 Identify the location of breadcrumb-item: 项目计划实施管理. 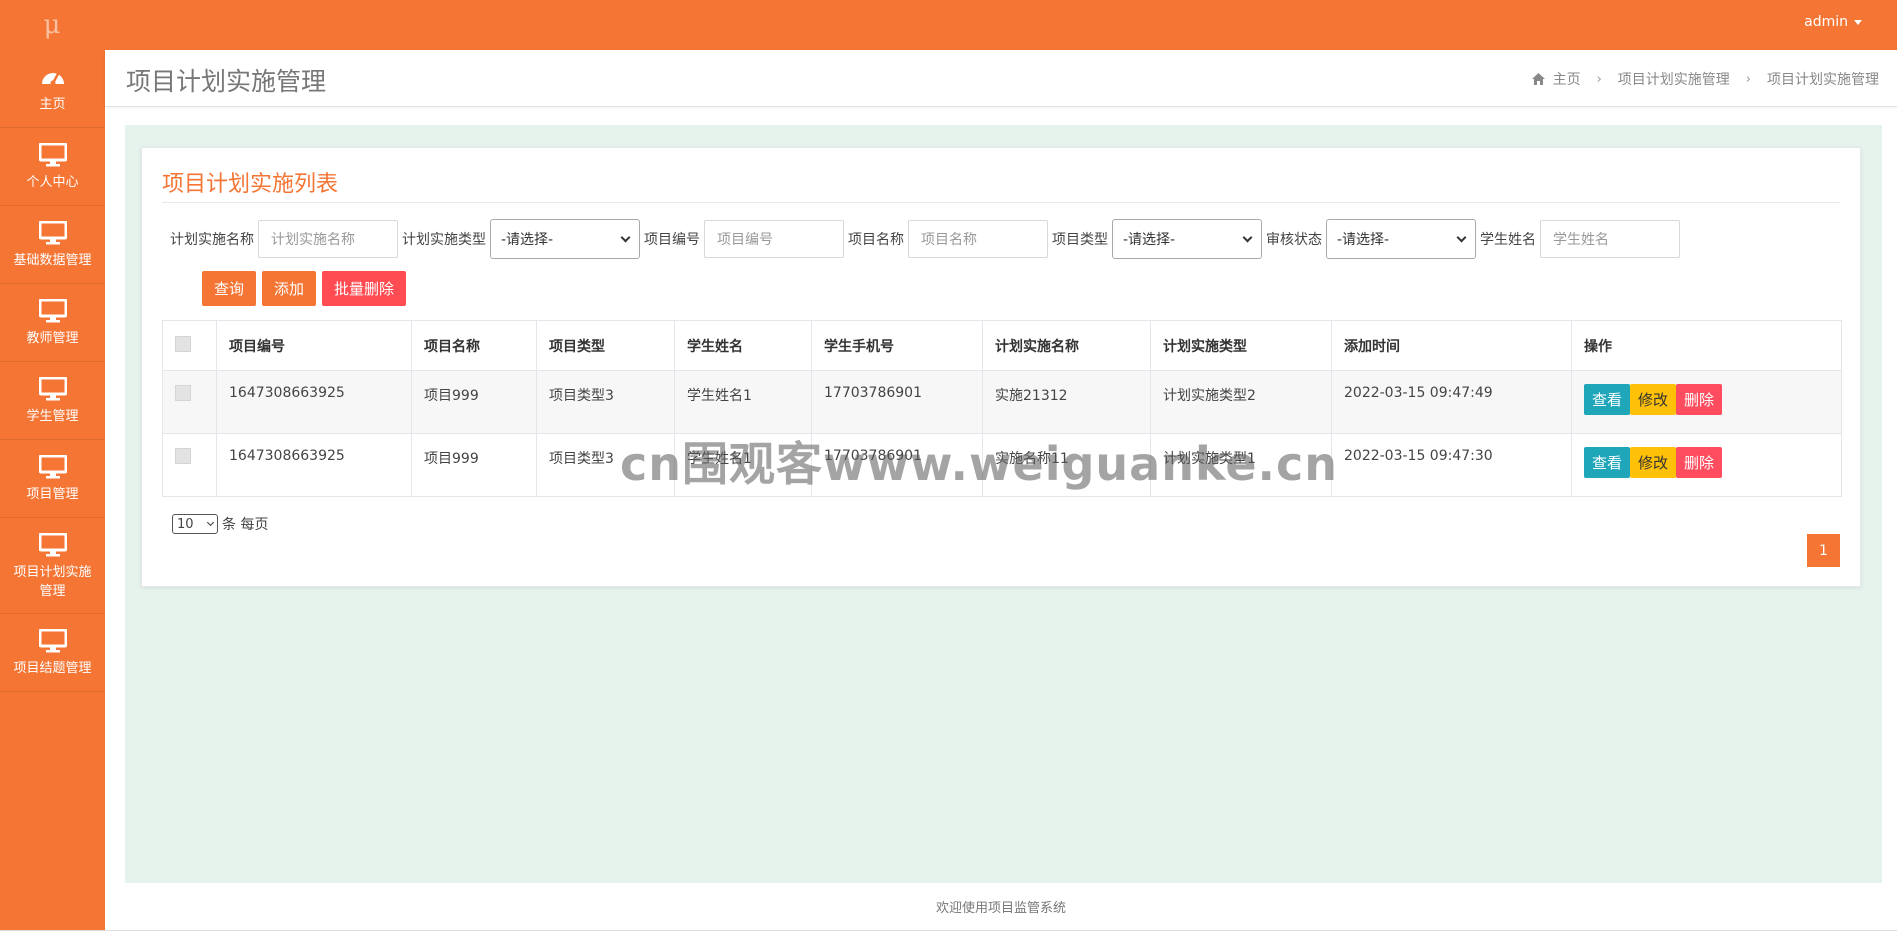
(1674, 79).